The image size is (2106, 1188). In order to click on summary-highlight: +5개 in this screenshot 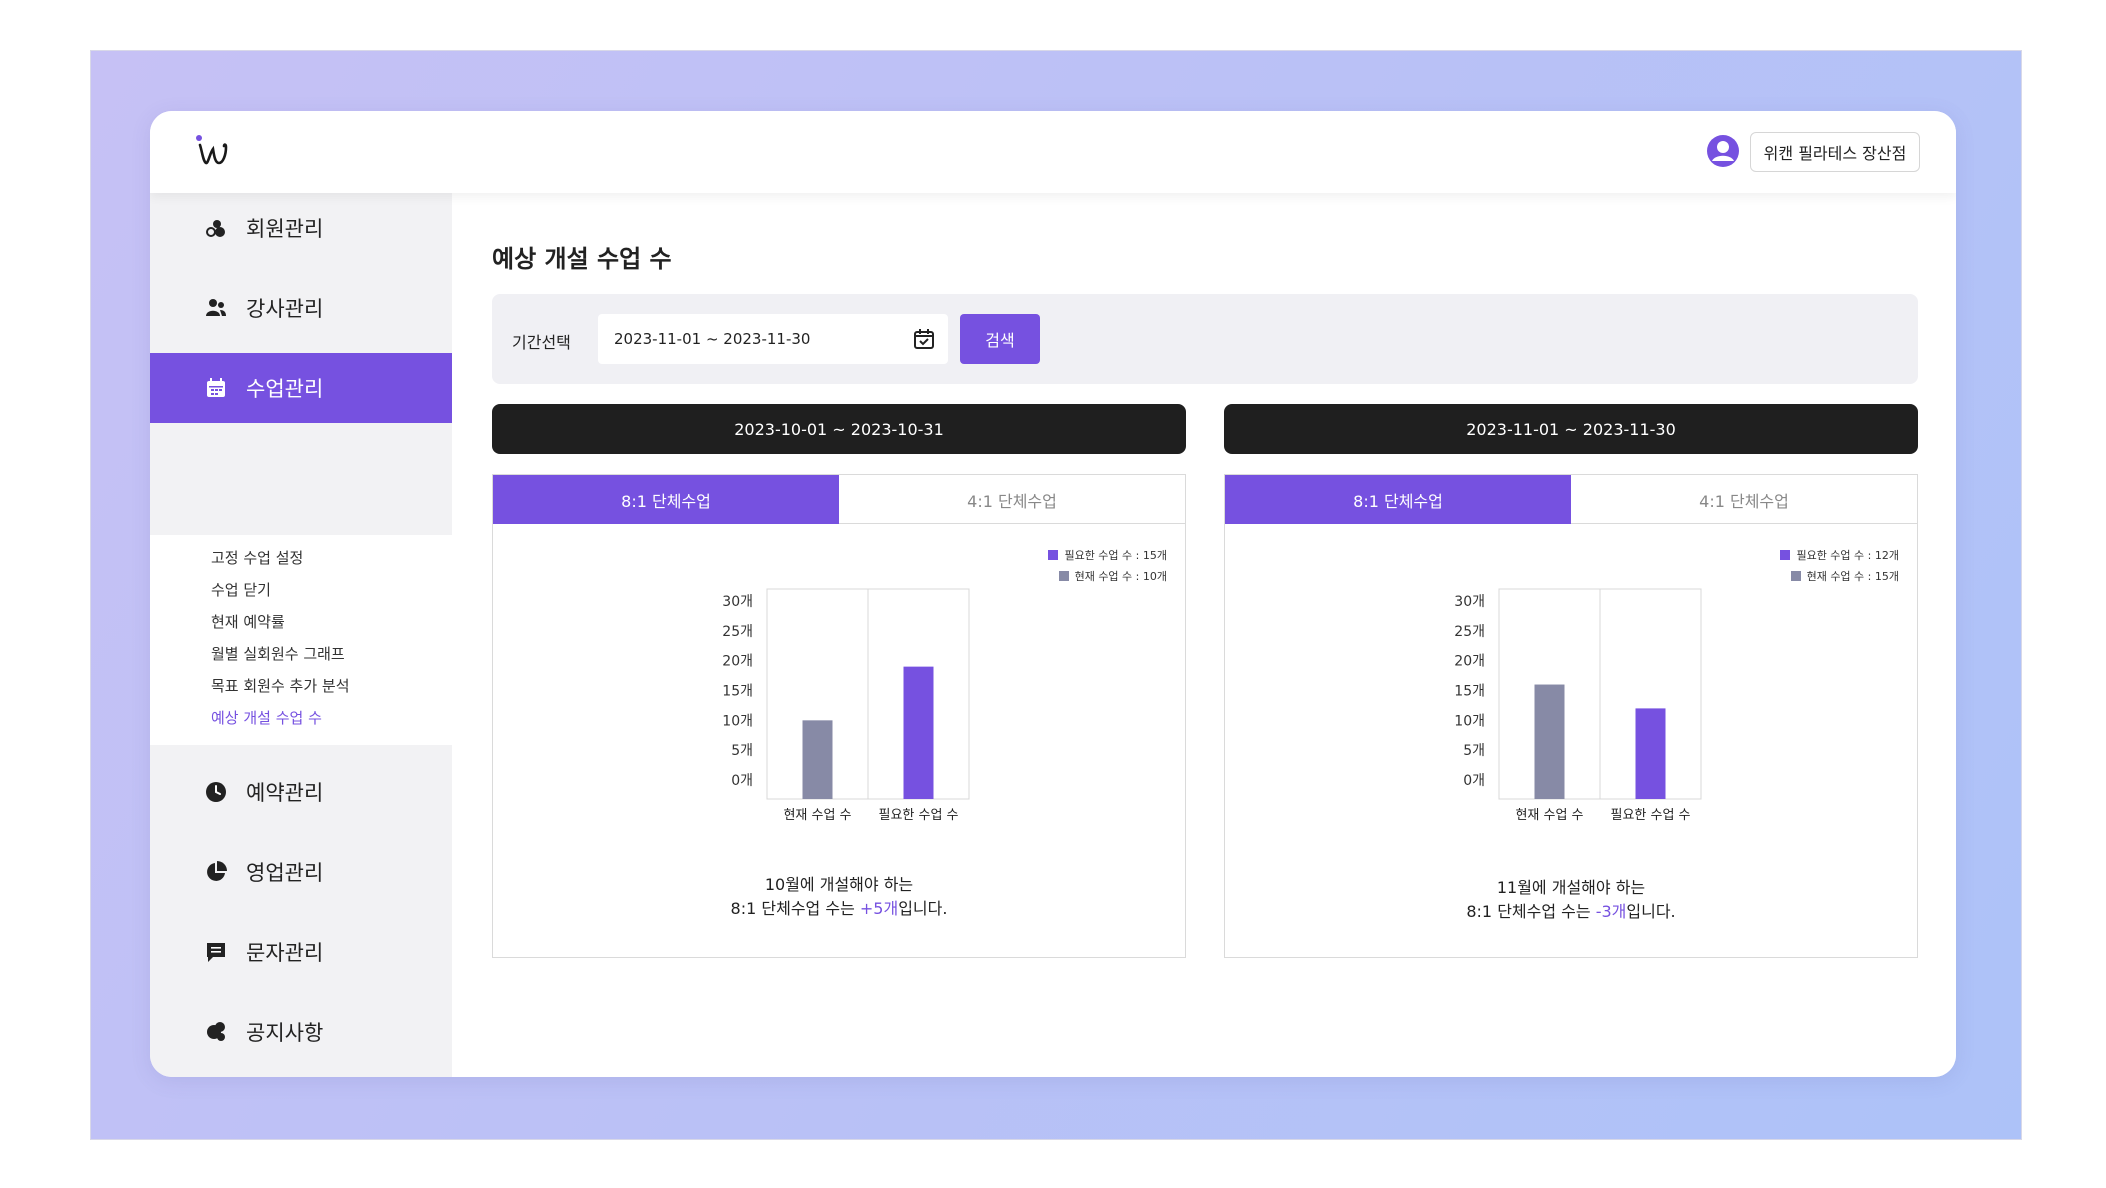, I will do `click(879, 908)`.